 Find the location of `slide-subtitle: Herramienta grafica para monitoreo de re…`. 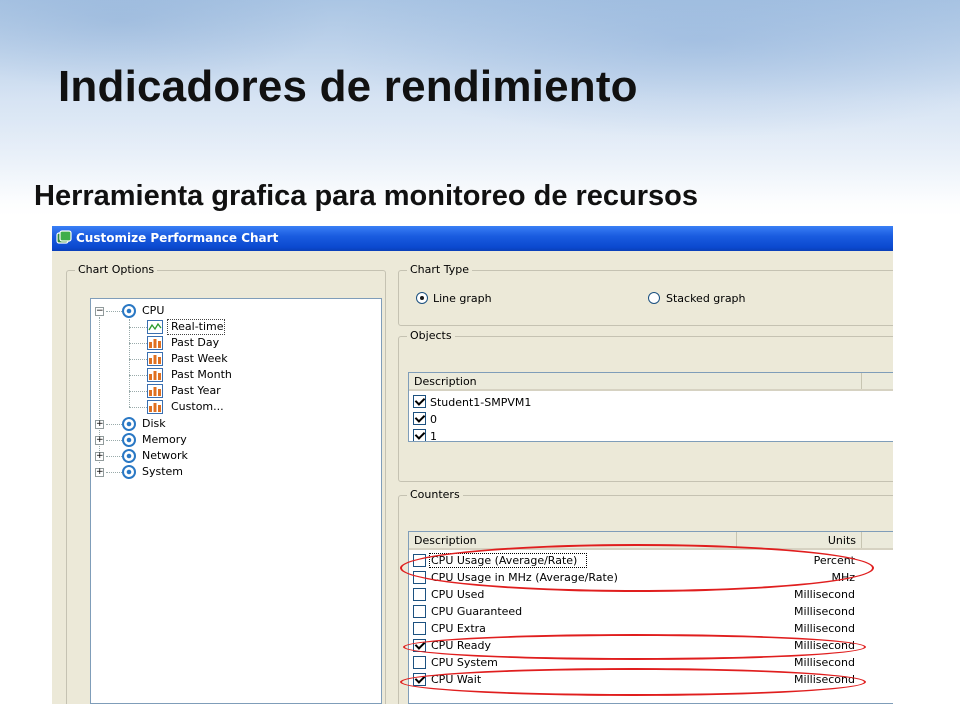

slide-subtitle: Herramienta grafica para monitoreo de re… is located at coordinates (366, 196).